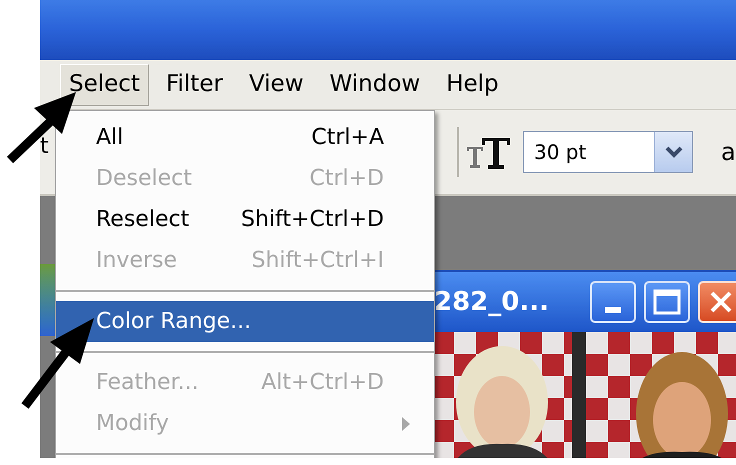  Describe the element at coordinates (276, 85) in the screenshot. I see `menu-item: View` at that location.